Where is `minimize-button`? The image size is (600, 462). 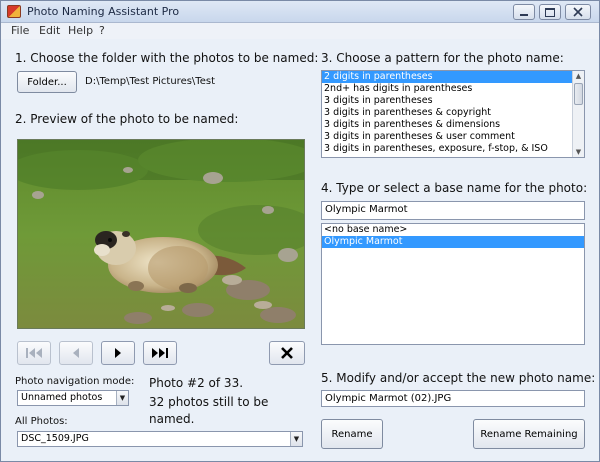 minimize-button is located at coordinates (524, 12).